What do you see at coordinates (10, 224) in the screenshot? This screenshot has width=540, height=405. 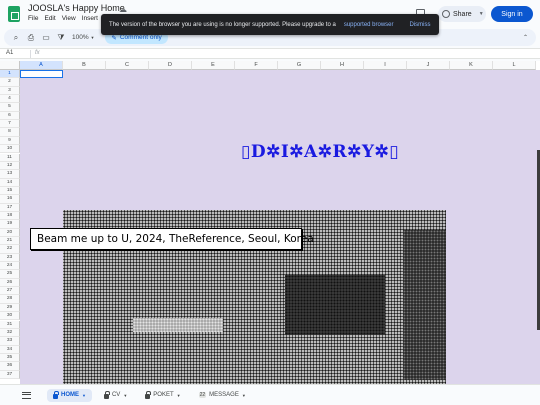 I see `row-header-19: 19` at bounding box center [10, 224].